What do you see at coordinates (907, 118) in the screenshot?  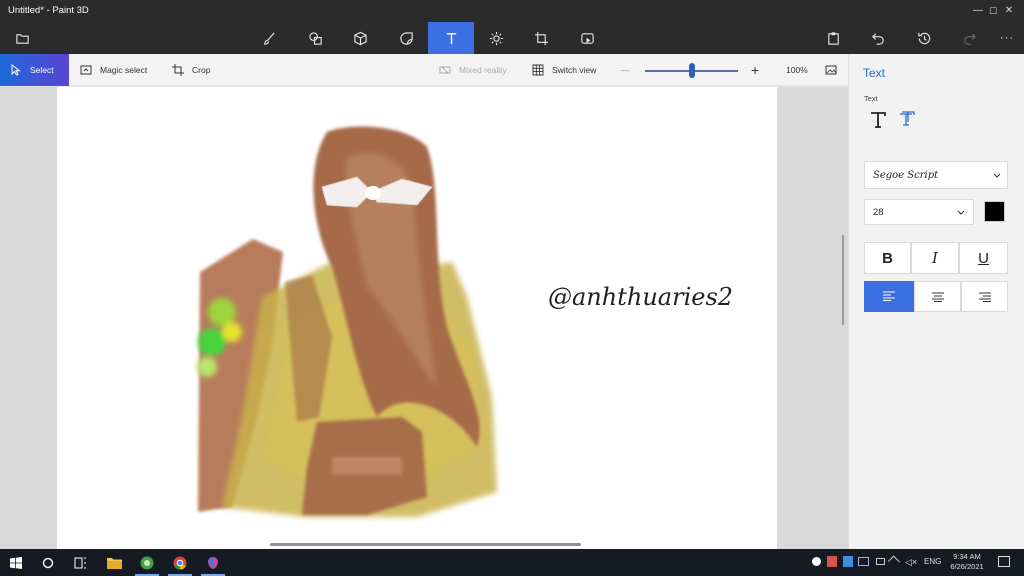 I see `text-3d-icon` at bounding box center [907, 118].